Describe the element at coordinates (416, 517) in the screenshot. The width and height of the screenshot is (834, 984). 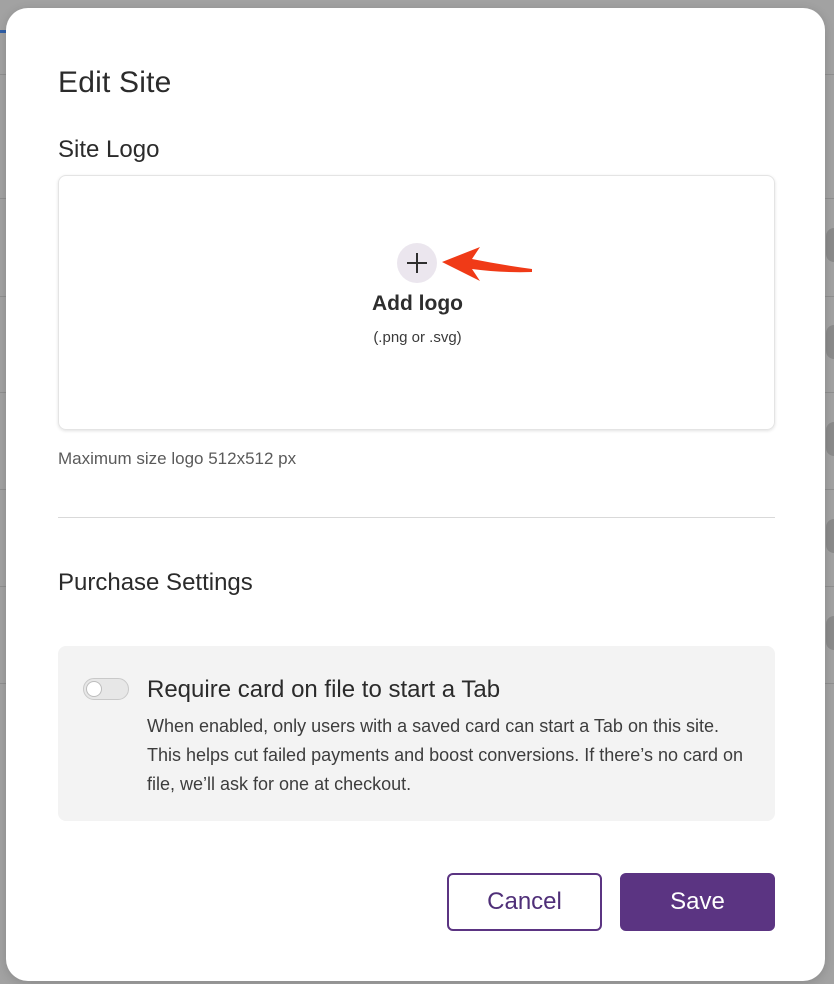
I see `section-divider` at that location.